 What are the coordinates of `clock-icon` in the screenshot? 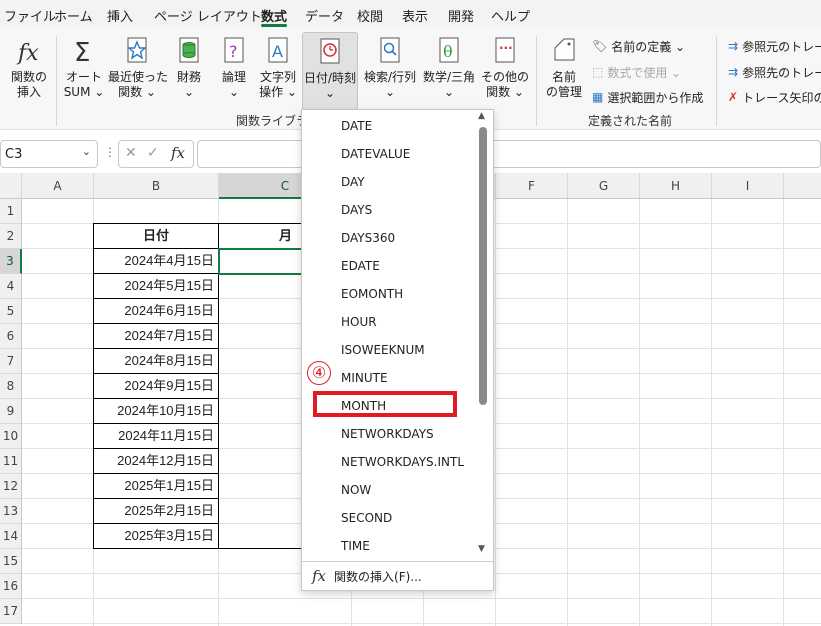 It's located at (330, 52).